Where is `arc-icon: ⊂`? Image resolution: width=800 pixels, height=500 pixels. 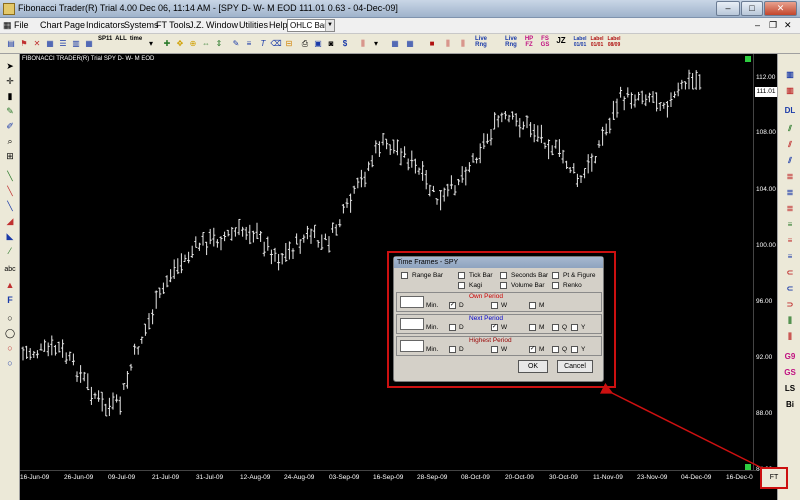 arc-icon: ⊂ is located at coordinates (790, 272).